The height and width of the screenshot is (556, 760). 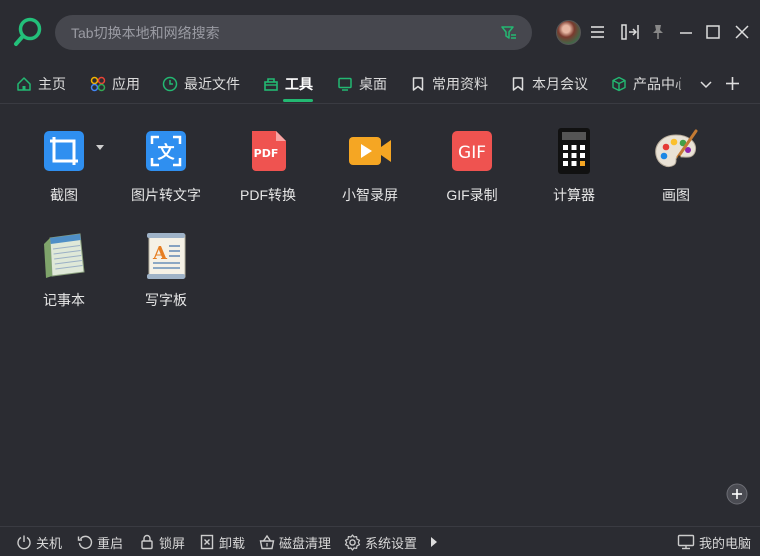 What do you see at coordinates (299, 84) in the screenshot?
I see `tab-label: 工具` at bounding box center [299, 84].